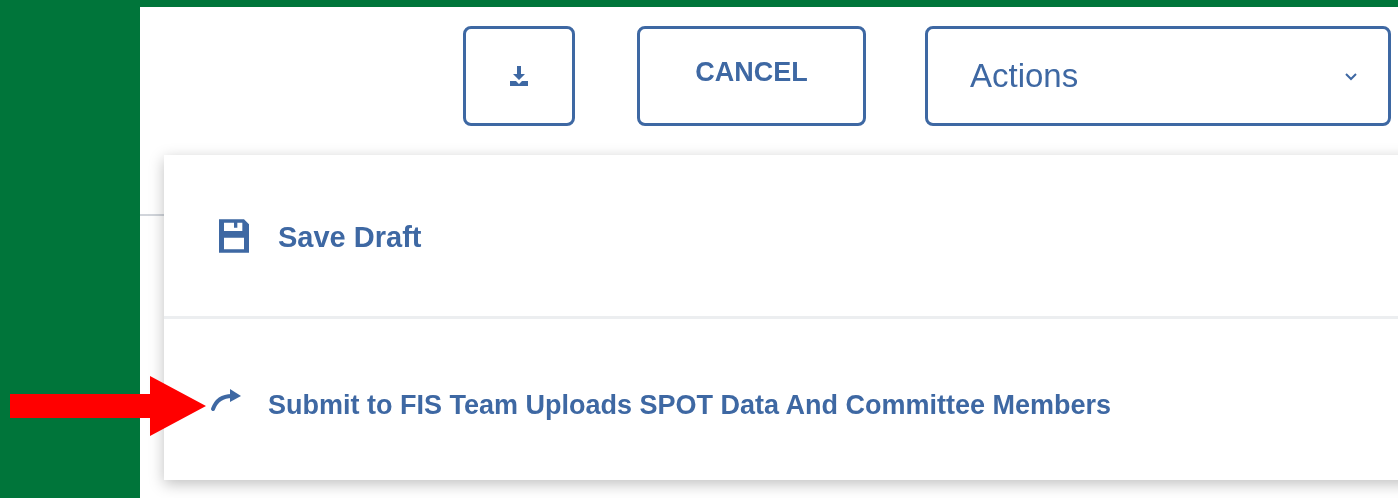 This screenshot has width=1398, height=498. I want to click on download-icon, so click(519, 76).